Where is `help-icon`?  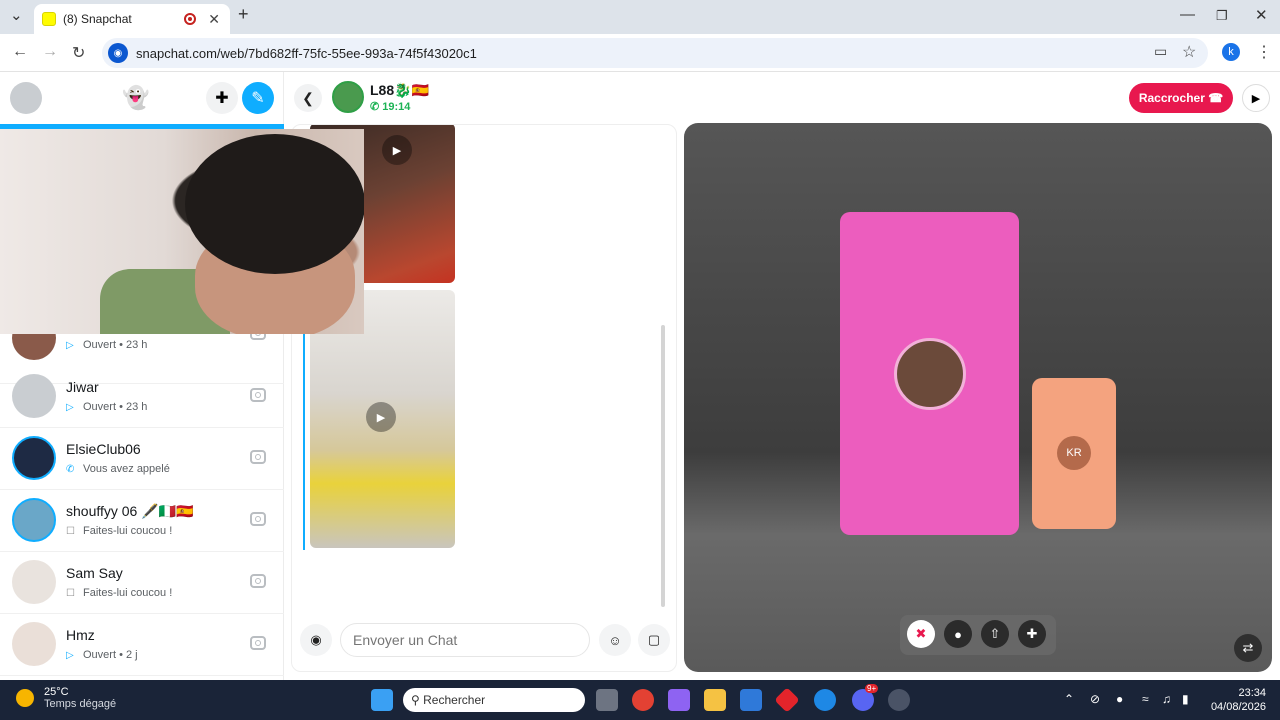 help-icon is located at coordinates (825, 700).